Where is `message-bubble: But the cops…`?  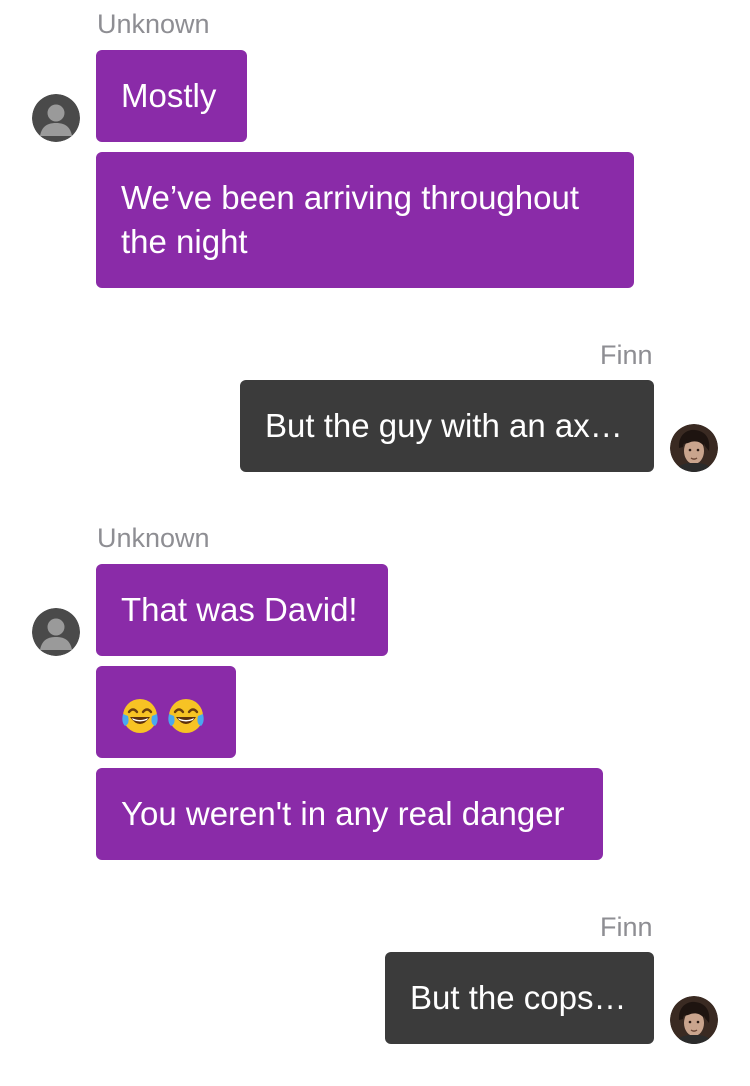
message-bubble: But the cops… is located at coordinates (519, 998).